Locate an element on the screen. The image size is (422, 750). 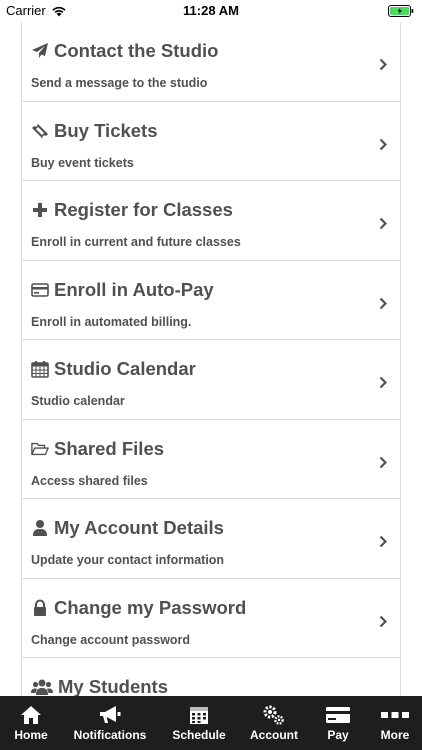
battery-icon is located at coordinates (401, 13).